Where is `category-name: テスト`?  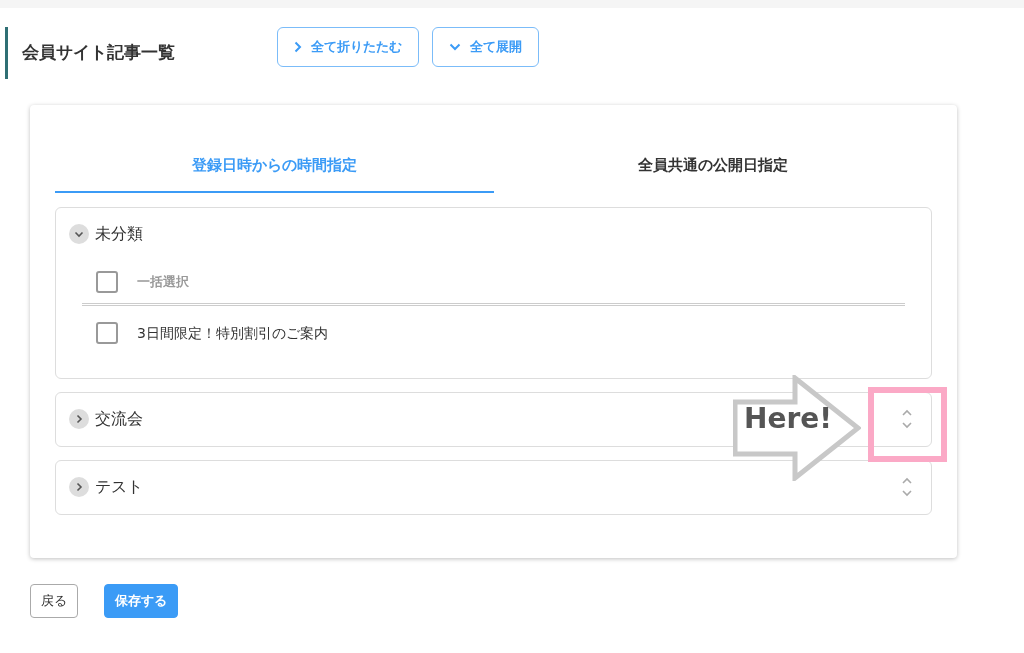 category-name: テスト is located at coordinates (119, 487).